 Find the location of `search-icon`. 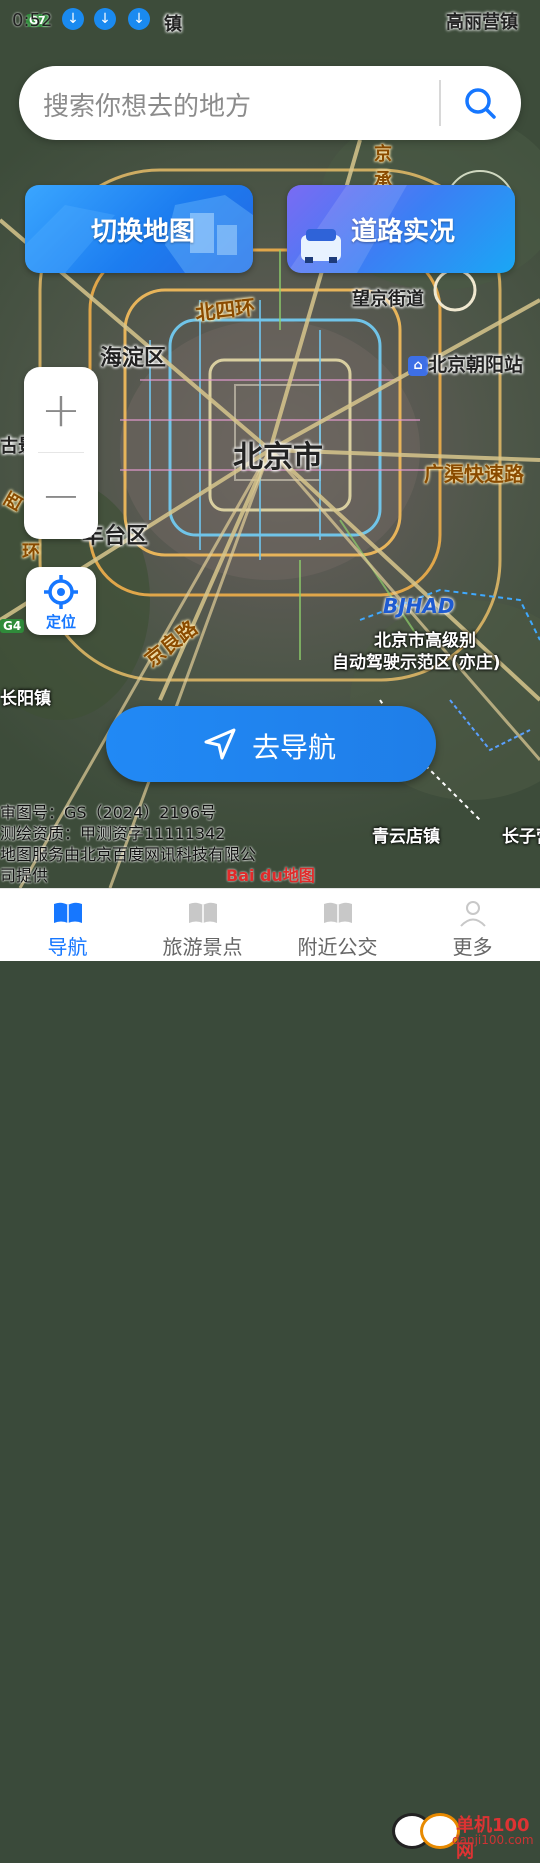

search-icon is located at coordinates (480, 103).